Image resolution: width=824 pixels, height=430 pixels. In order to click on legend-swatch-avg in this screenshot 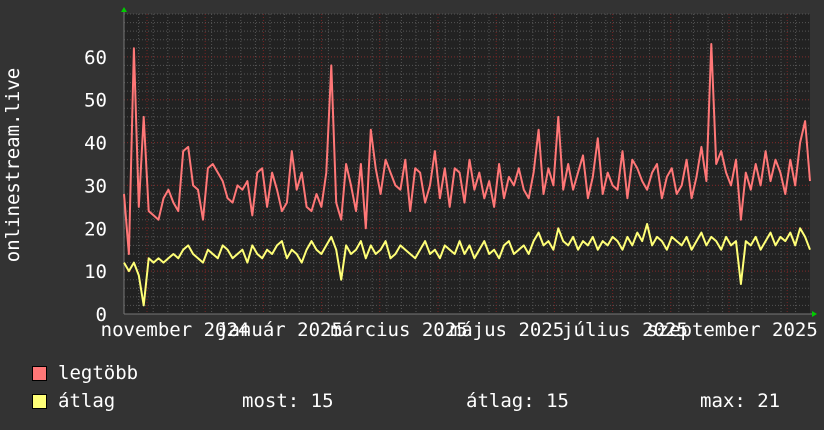, I will do `click(39, 401)`.